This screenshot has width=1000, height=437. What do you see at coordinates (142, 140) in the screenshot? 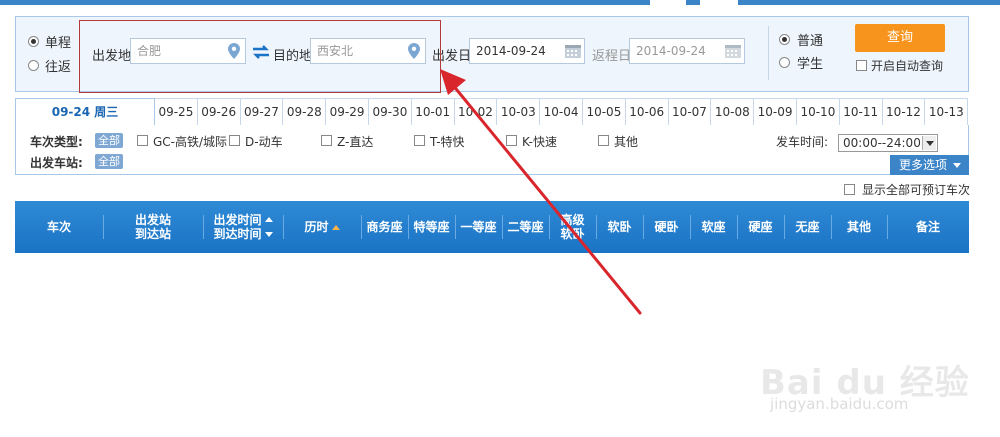
I see `filter-gc-checkbox` at bounding box center [142, 140].